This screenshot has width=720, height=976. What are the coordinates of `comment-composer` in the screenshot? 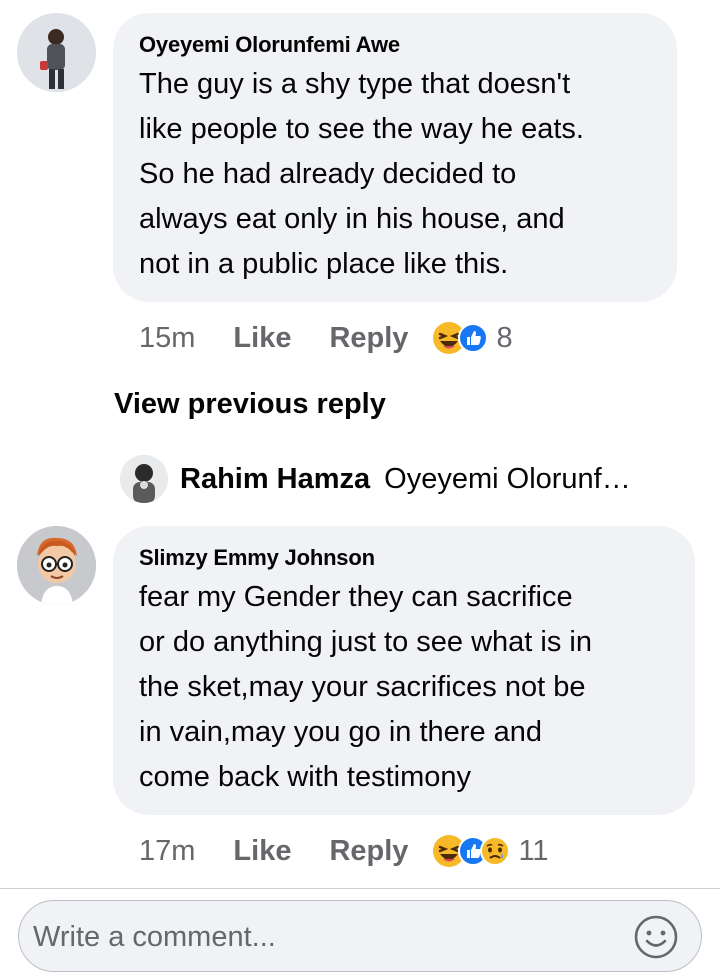 It's located at (360, 936).